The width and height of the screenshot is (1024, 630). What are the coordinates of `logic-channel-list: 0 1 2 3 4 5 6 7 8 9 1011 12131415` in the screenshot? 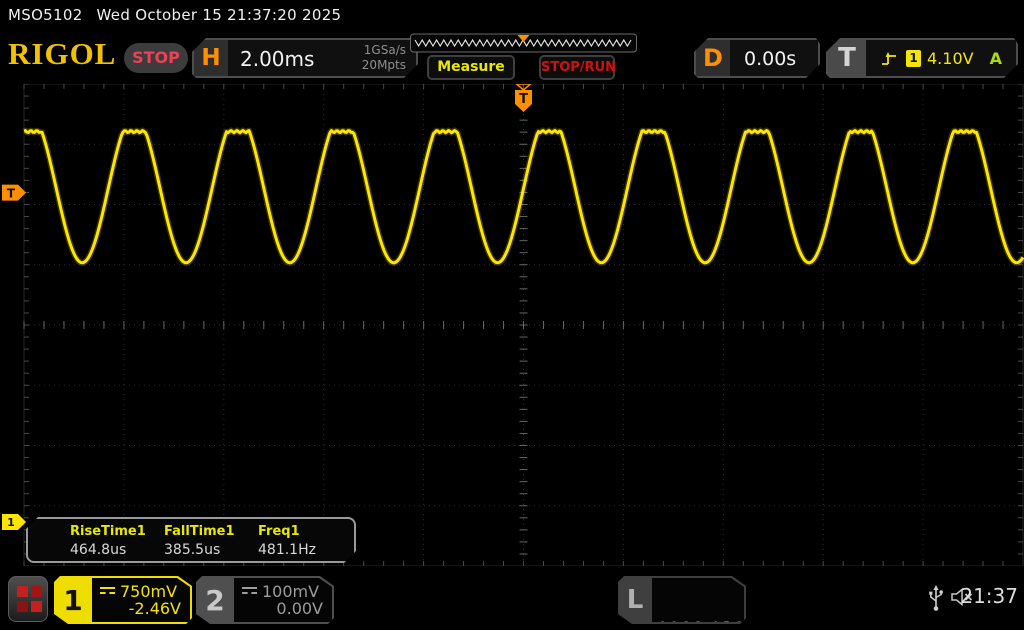 It's located at (698, 600).